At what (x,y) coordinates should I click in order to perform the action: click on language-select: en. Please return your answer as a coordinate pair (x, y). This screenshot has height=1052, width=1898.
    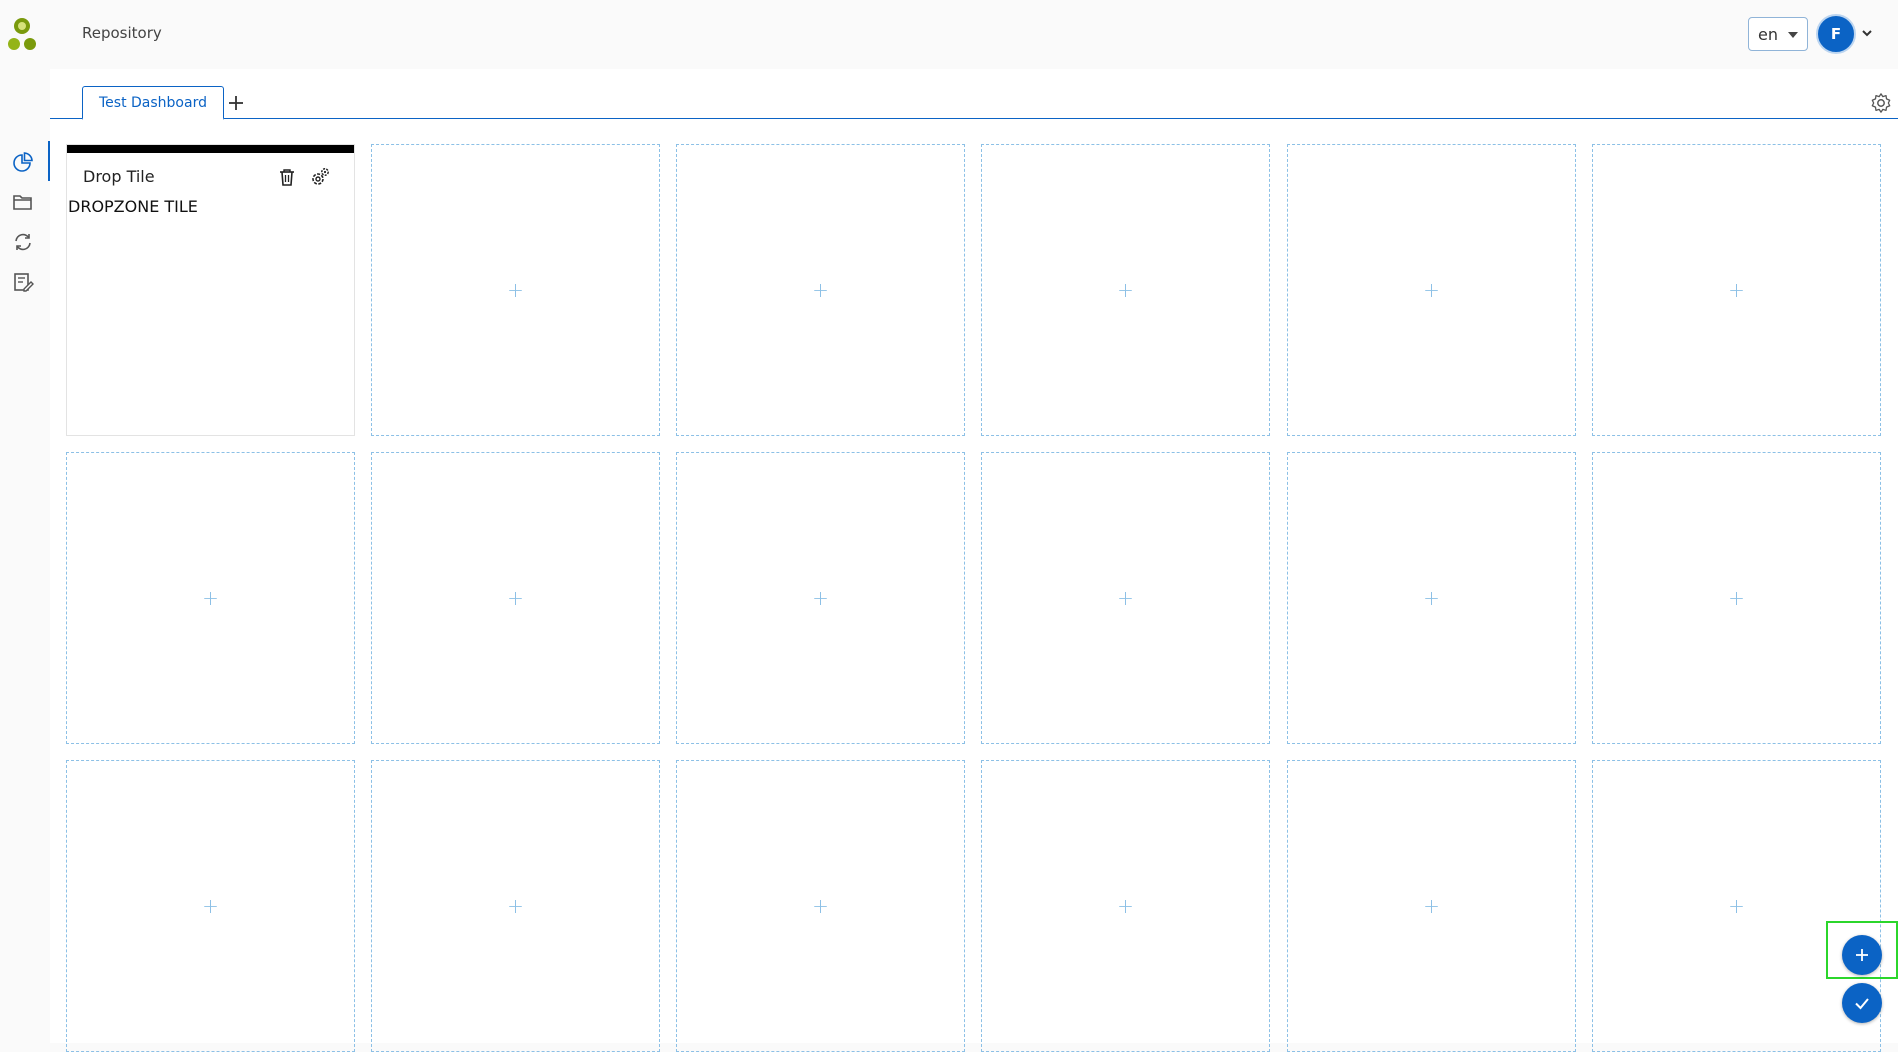
    Looking at the image, I should click on (1778, 34).